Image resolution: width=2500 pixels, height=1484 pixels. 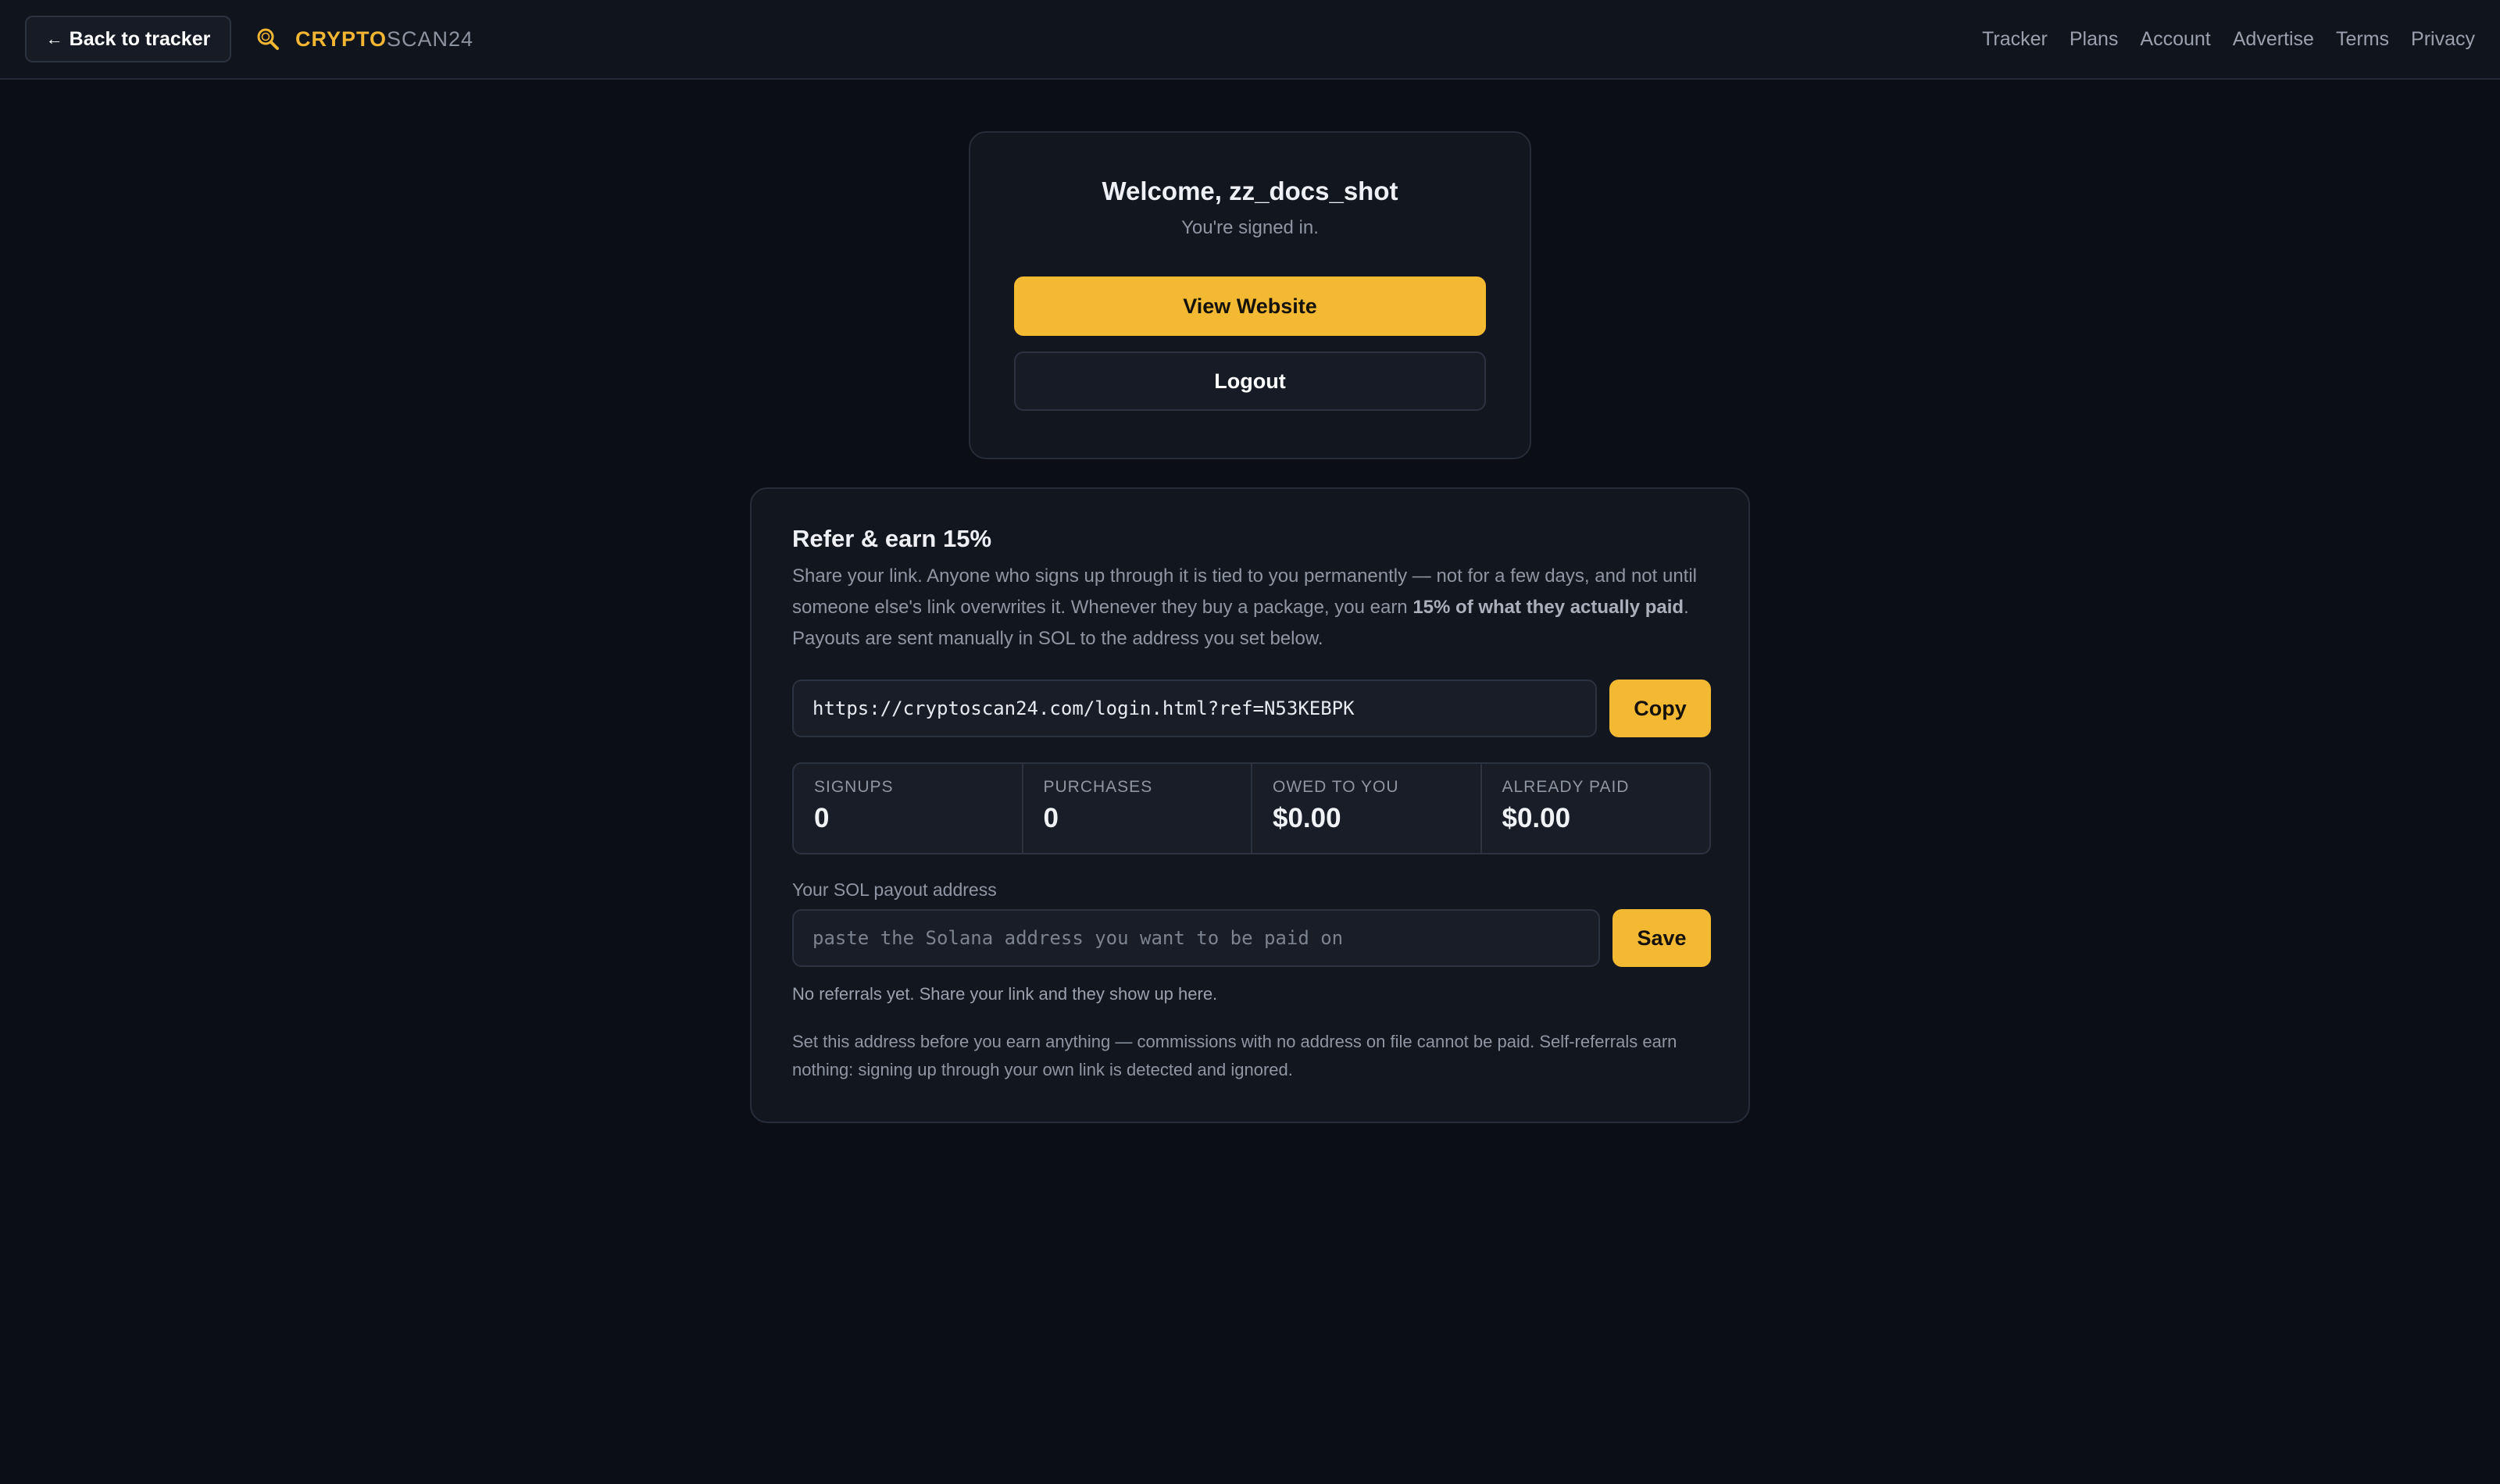 What do you see at coordinates (2362, 39) in the screenshot?
I see `nav-terms: Terms` at bounding box center [2362, 39].